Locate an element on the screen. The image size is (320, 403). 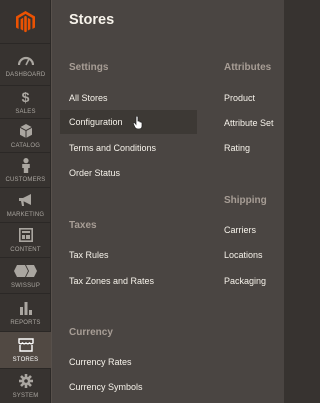
sidebar-item-label: MARKETING is located at coordinates (25, 215).